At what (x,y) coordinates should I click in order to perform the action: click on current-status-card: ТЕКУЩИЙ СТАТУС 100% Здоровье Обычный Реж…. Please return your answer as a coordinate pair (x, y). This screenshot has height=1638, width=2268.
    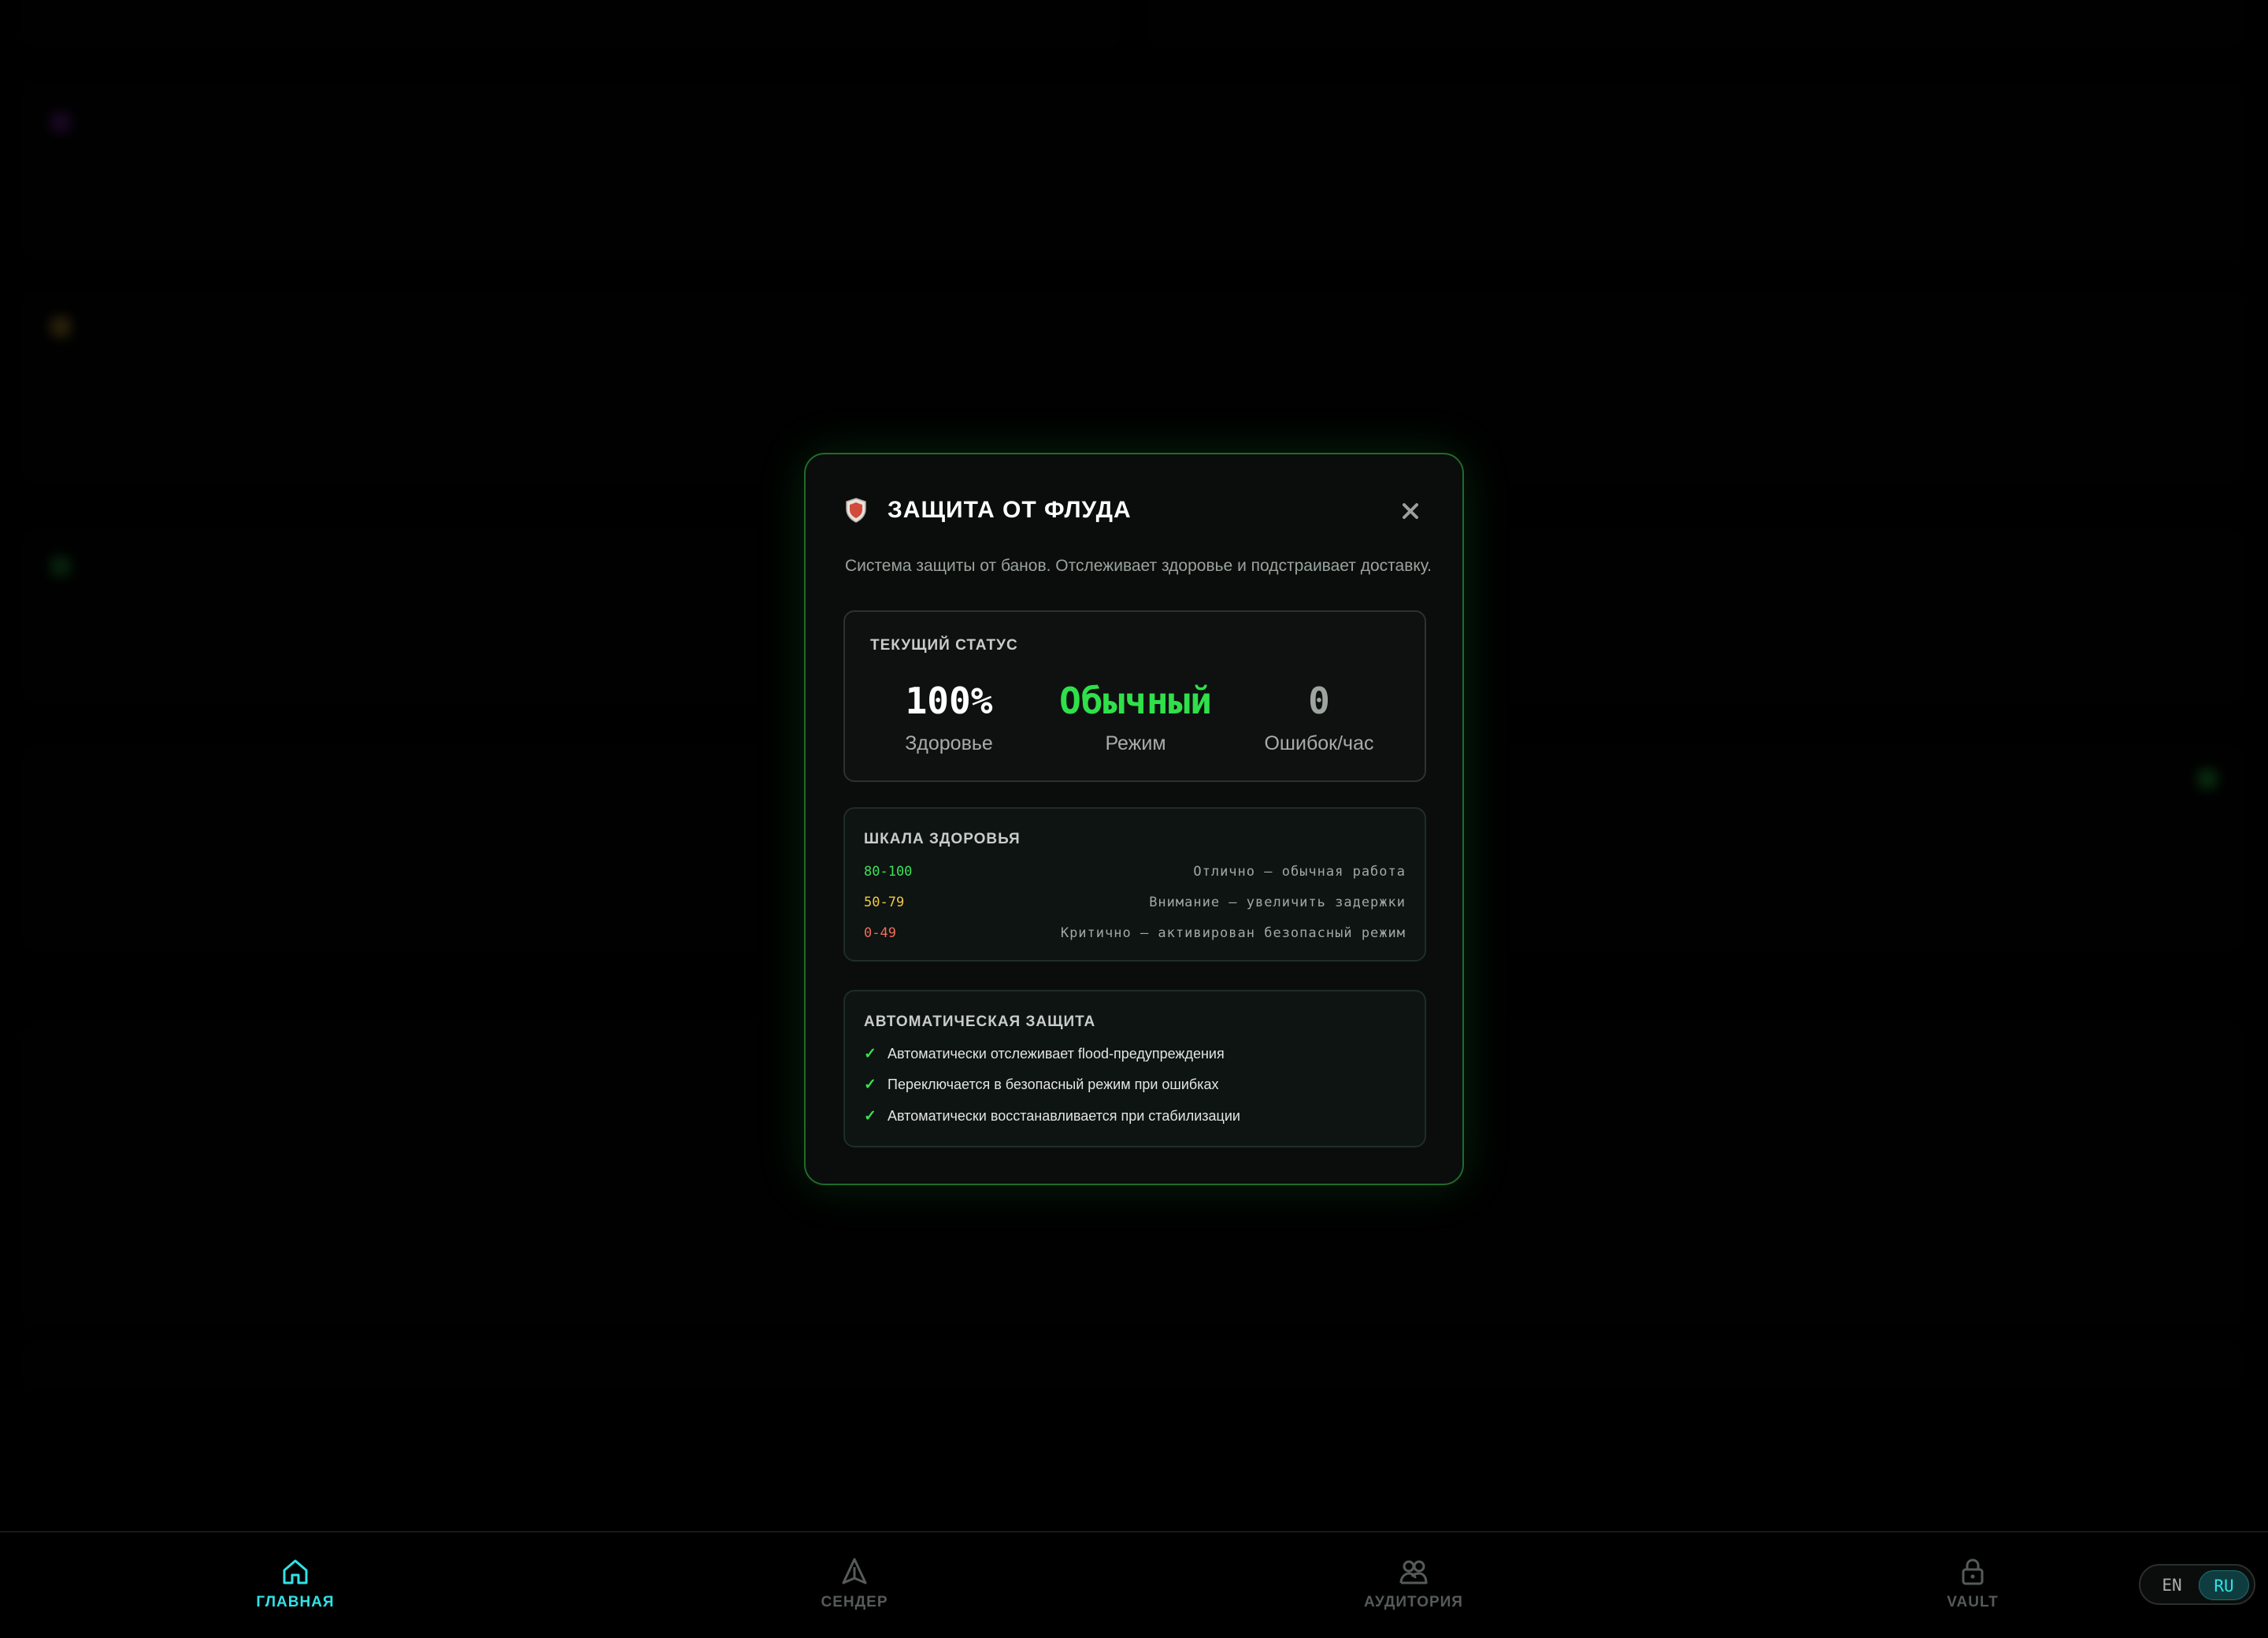
    Looking at the image, I should click on (1134, 696).